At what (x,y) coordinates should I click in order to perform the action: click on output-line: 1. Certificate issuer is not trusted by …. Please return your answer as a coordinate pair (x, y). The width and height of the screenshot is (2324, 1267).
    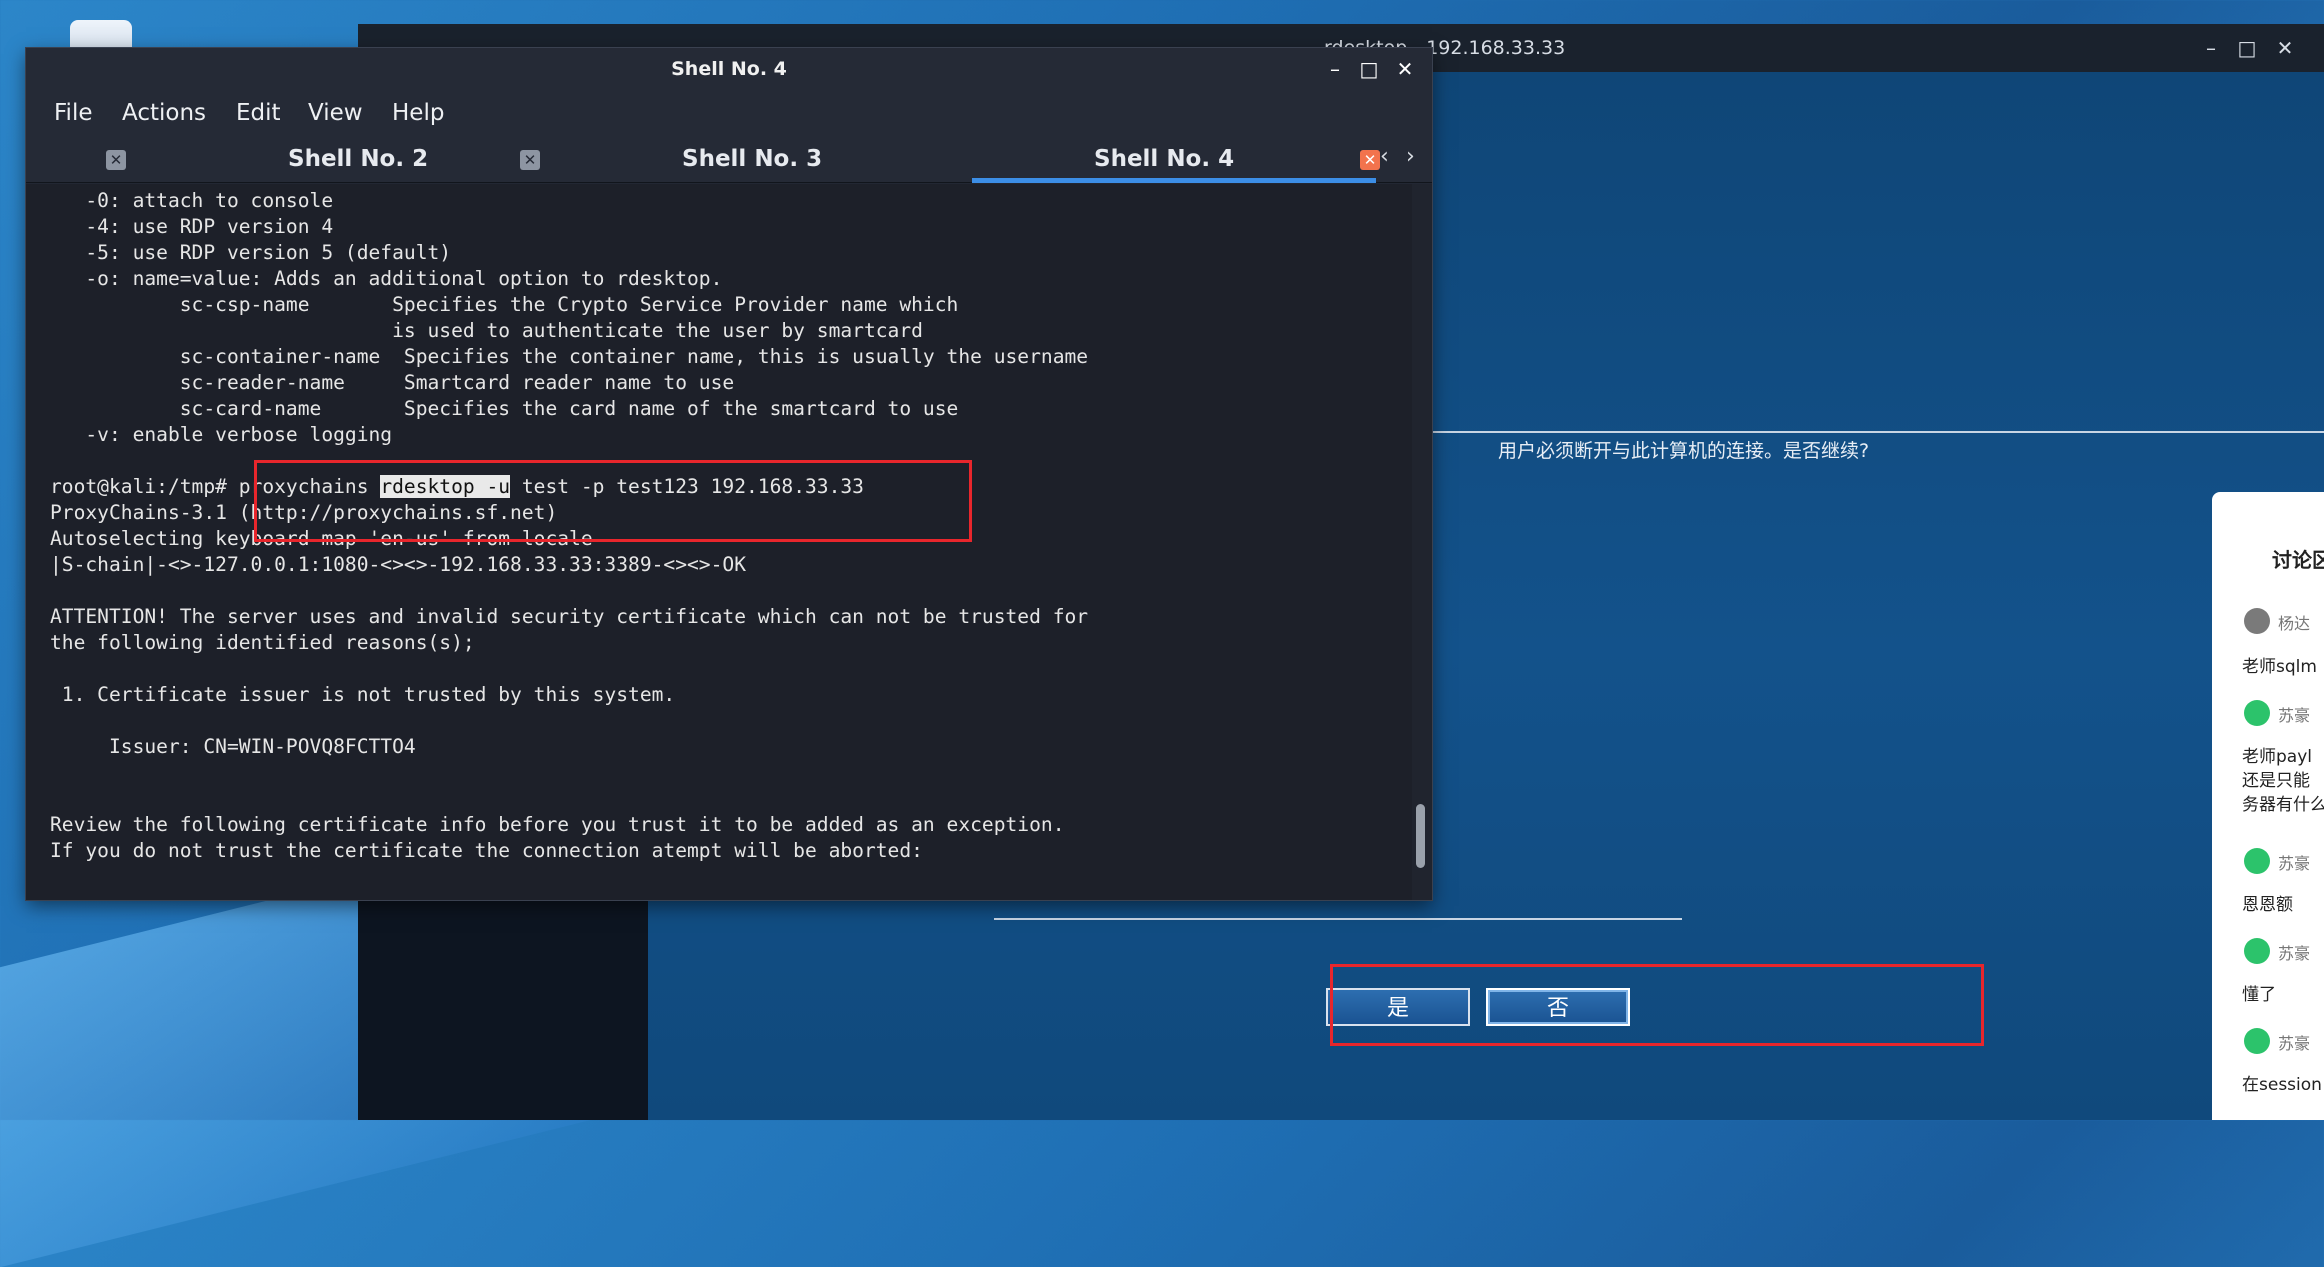
    Looking at the image, I should click on (363, 694).